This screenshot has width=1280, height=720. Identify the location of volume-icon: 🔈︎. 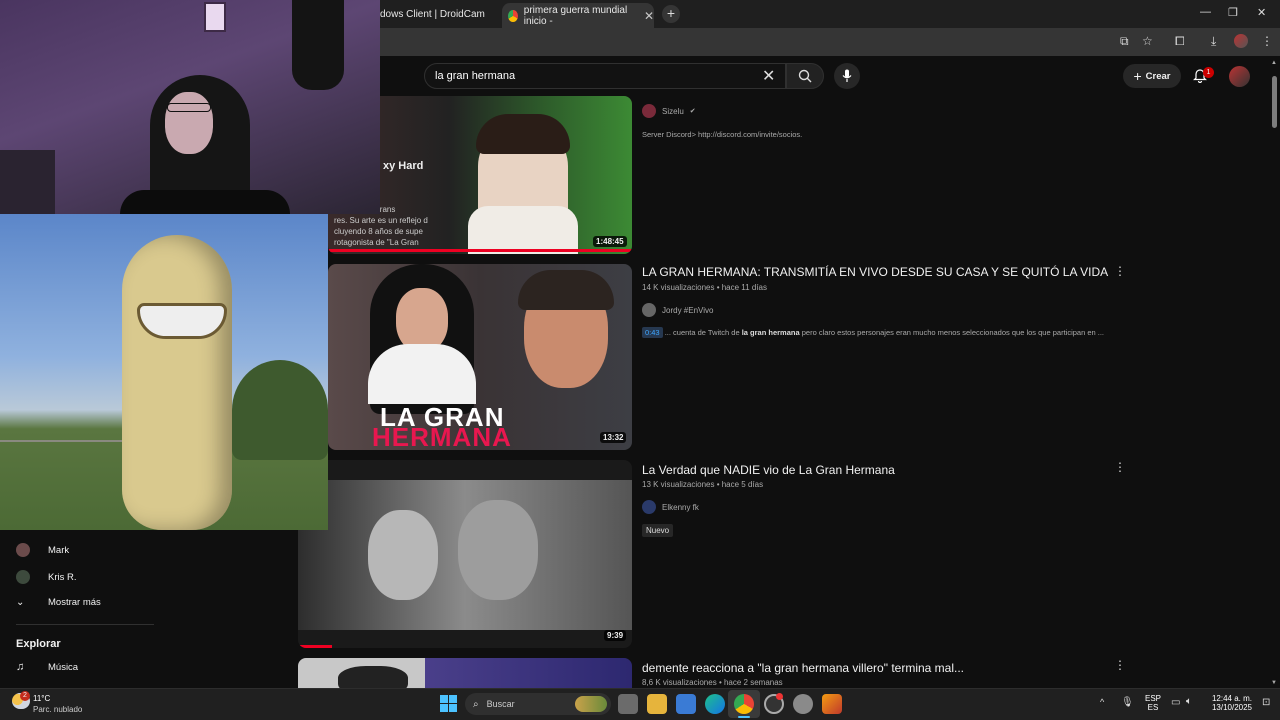
(1189, 701).